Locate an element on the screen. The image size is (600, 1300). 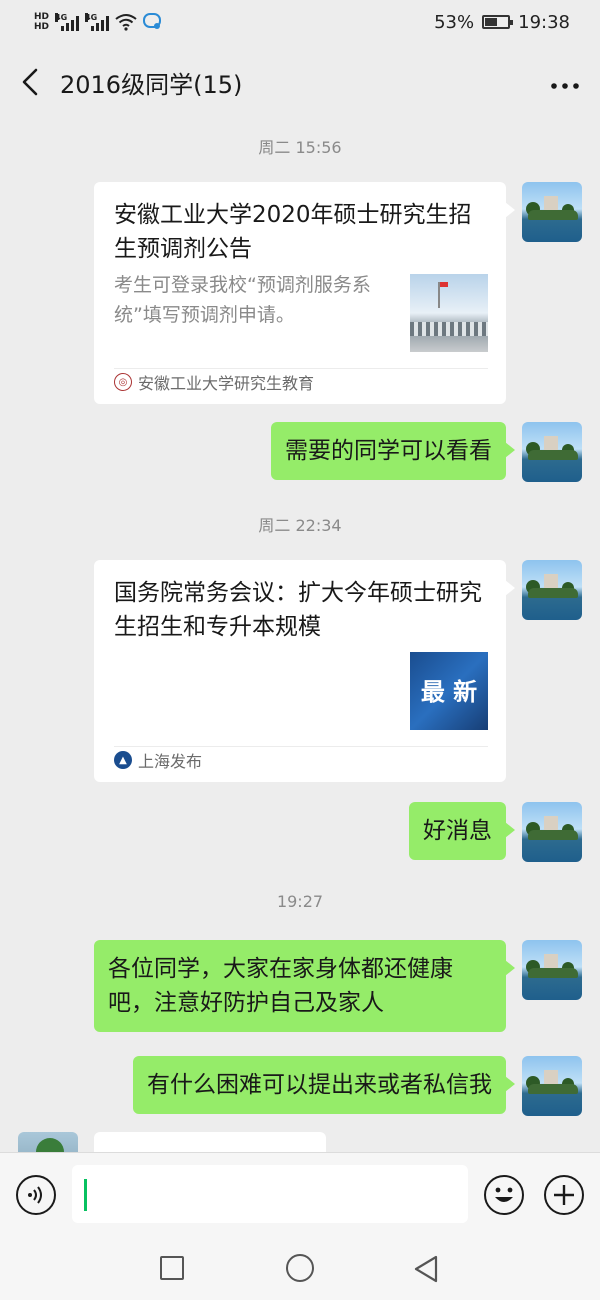
timestamp: 周二 22:34 is located at coordinates (300, 525).